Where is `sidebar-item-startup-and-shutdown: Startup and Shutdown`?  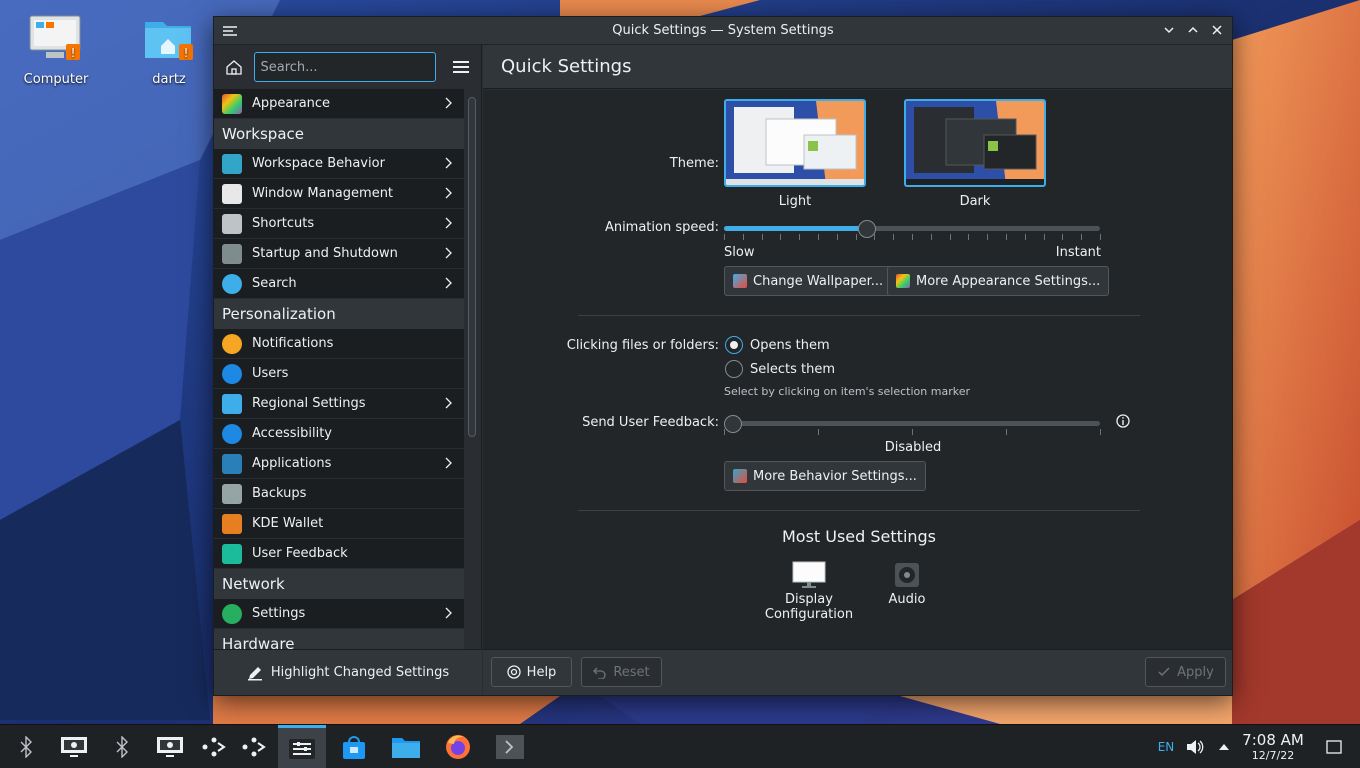
sidebar-item-startup-and-shutdown: Startup and Shutdown is located at coordinates (339, 254).